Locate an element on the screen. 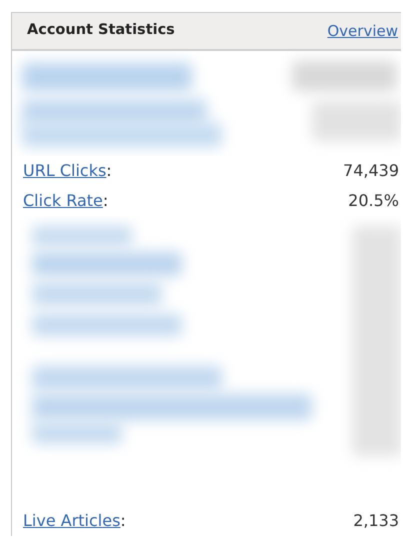 This screenshot has width=403, height=544. stat-link: Click Rate is located at coordinates (63, 201).